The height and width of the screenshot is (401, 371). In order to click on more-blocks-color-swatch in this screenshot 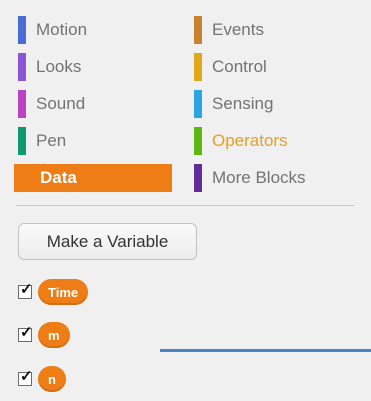, I will do `click(198, 178)`.